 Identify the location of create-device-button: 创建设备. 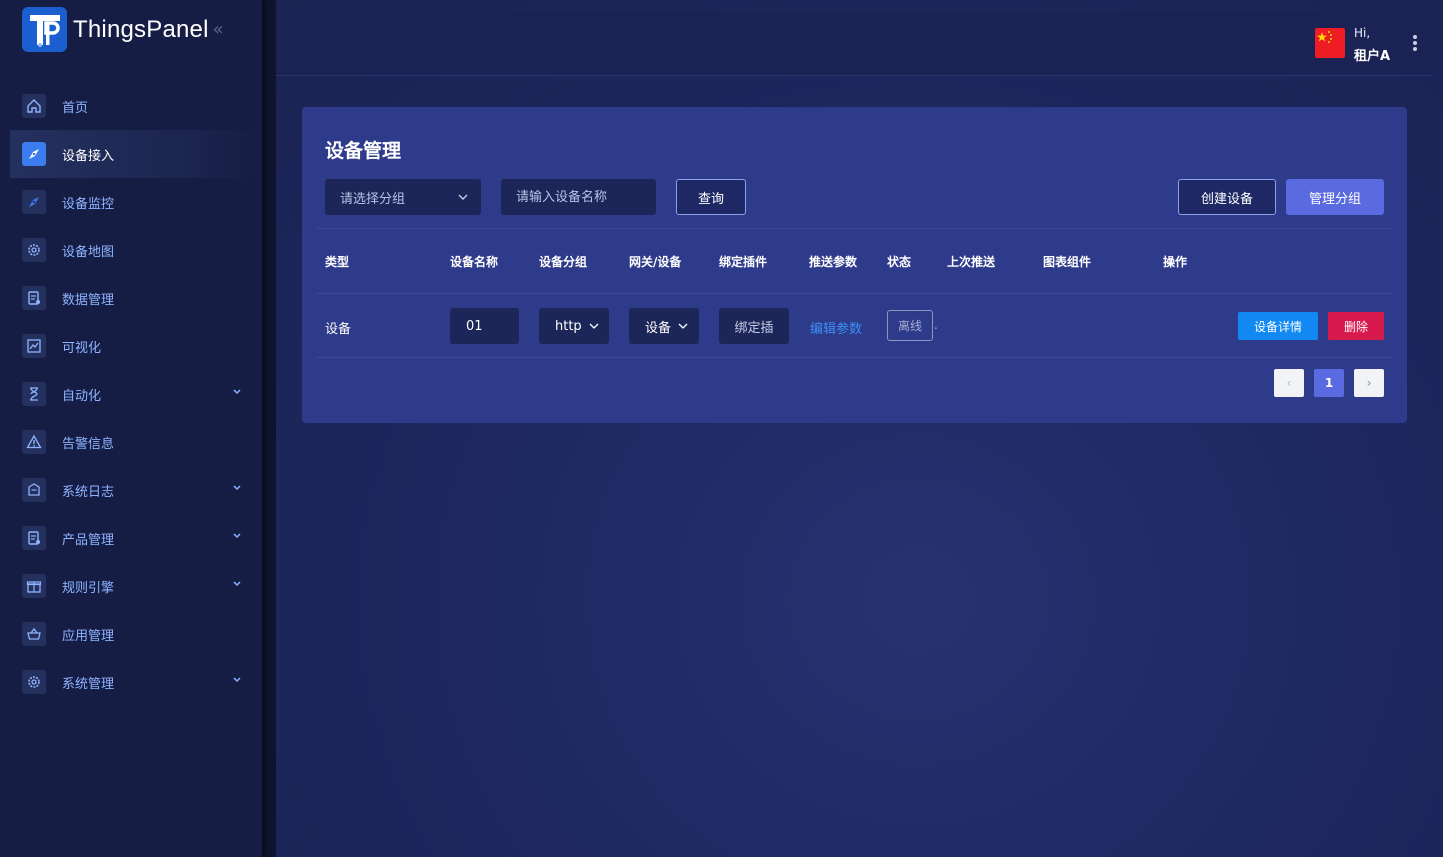
(1227, 197).